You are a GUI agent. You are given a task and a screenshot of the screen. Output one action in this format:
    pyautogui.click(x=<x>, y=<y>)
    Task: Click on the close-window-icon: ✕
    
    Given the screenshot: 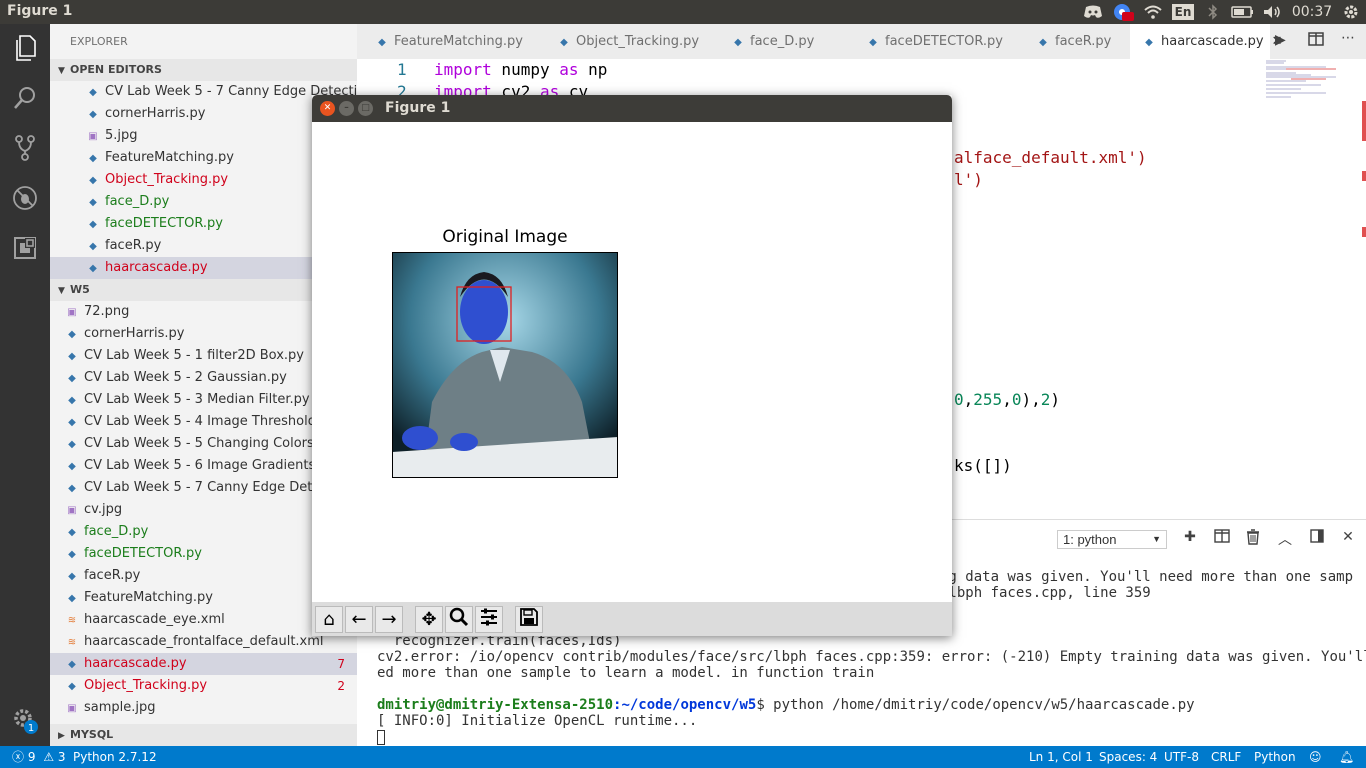 What is the action you would take?
    pyautogui.click(x=327, y=108)
    